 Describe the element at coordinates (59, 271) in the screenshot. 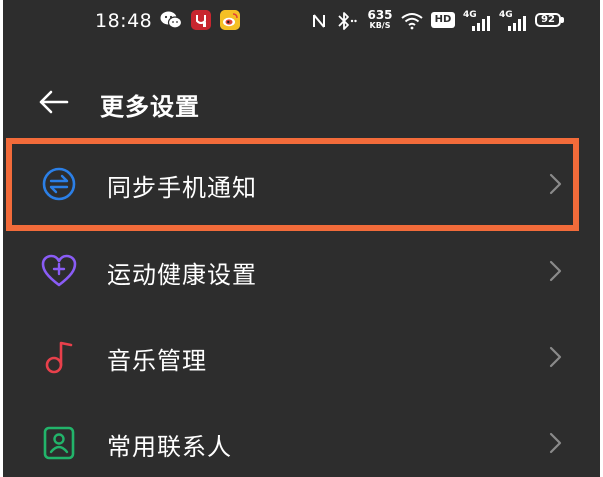

I see `heart-plus-icon` at that location.